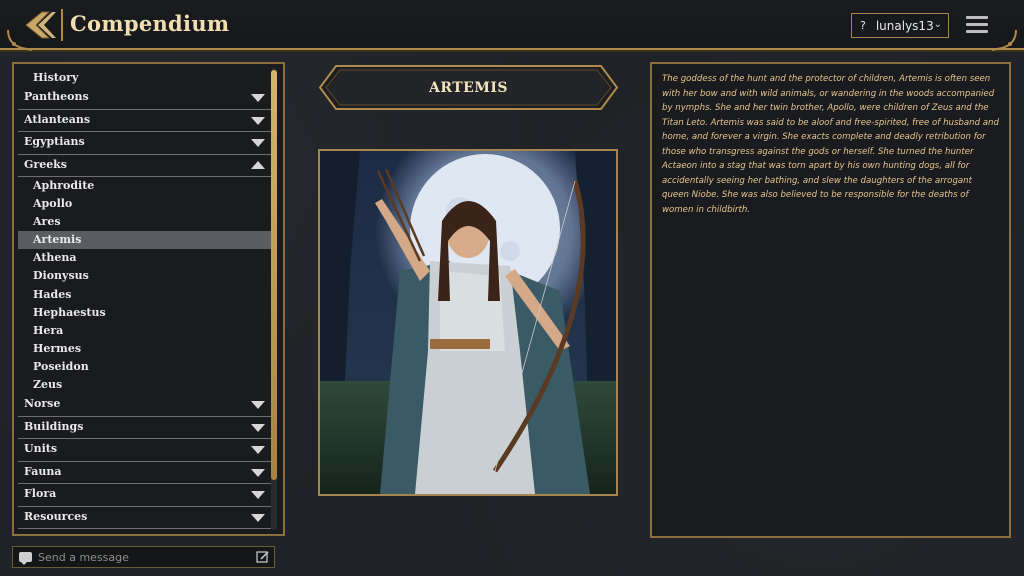 Image resolution: width=1024 pixels, height=576 pixels. What do you see at coordinates (144, 405) in the screenshot?
I see `nav-category-norse: Norse` at bounding box center [144, 405].